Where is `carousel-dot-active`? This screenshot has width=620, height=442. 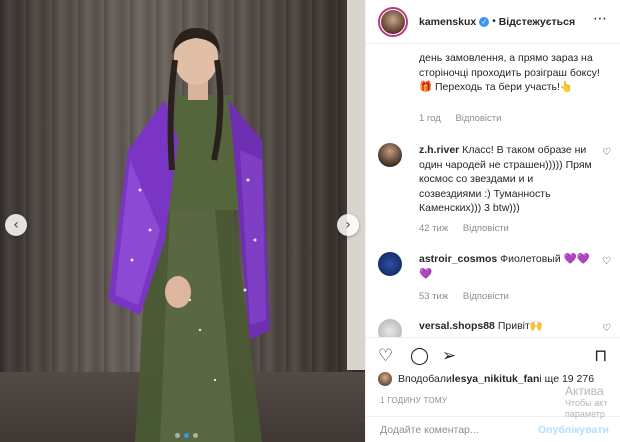
carousel-dot-active is located at coordinates (186, 435).